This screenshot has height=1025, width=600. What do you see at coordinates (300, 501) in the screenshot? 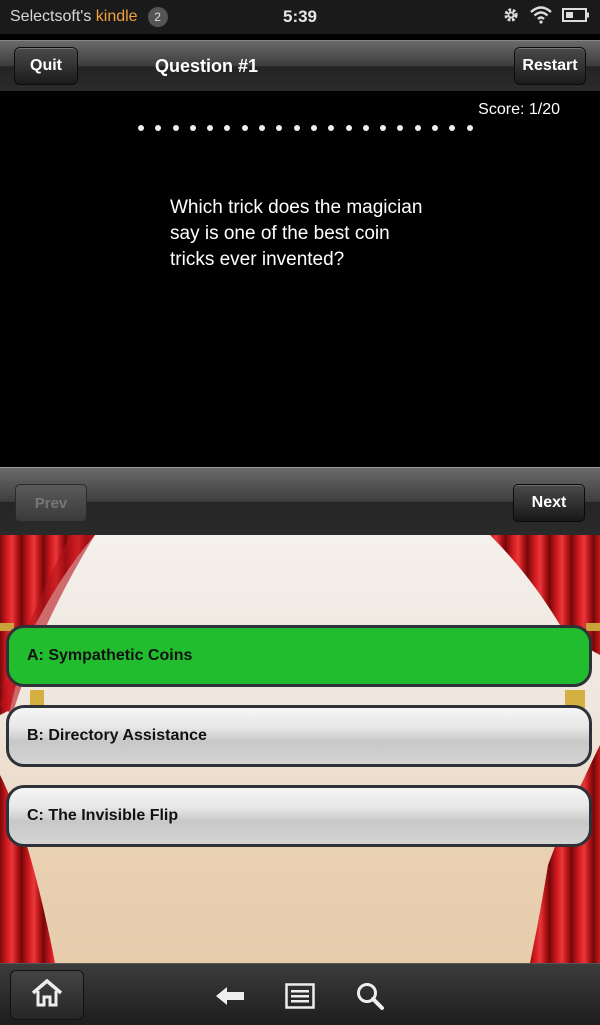
I see `question-nav-bar: Prev Next` at bounding box center [300, 501].